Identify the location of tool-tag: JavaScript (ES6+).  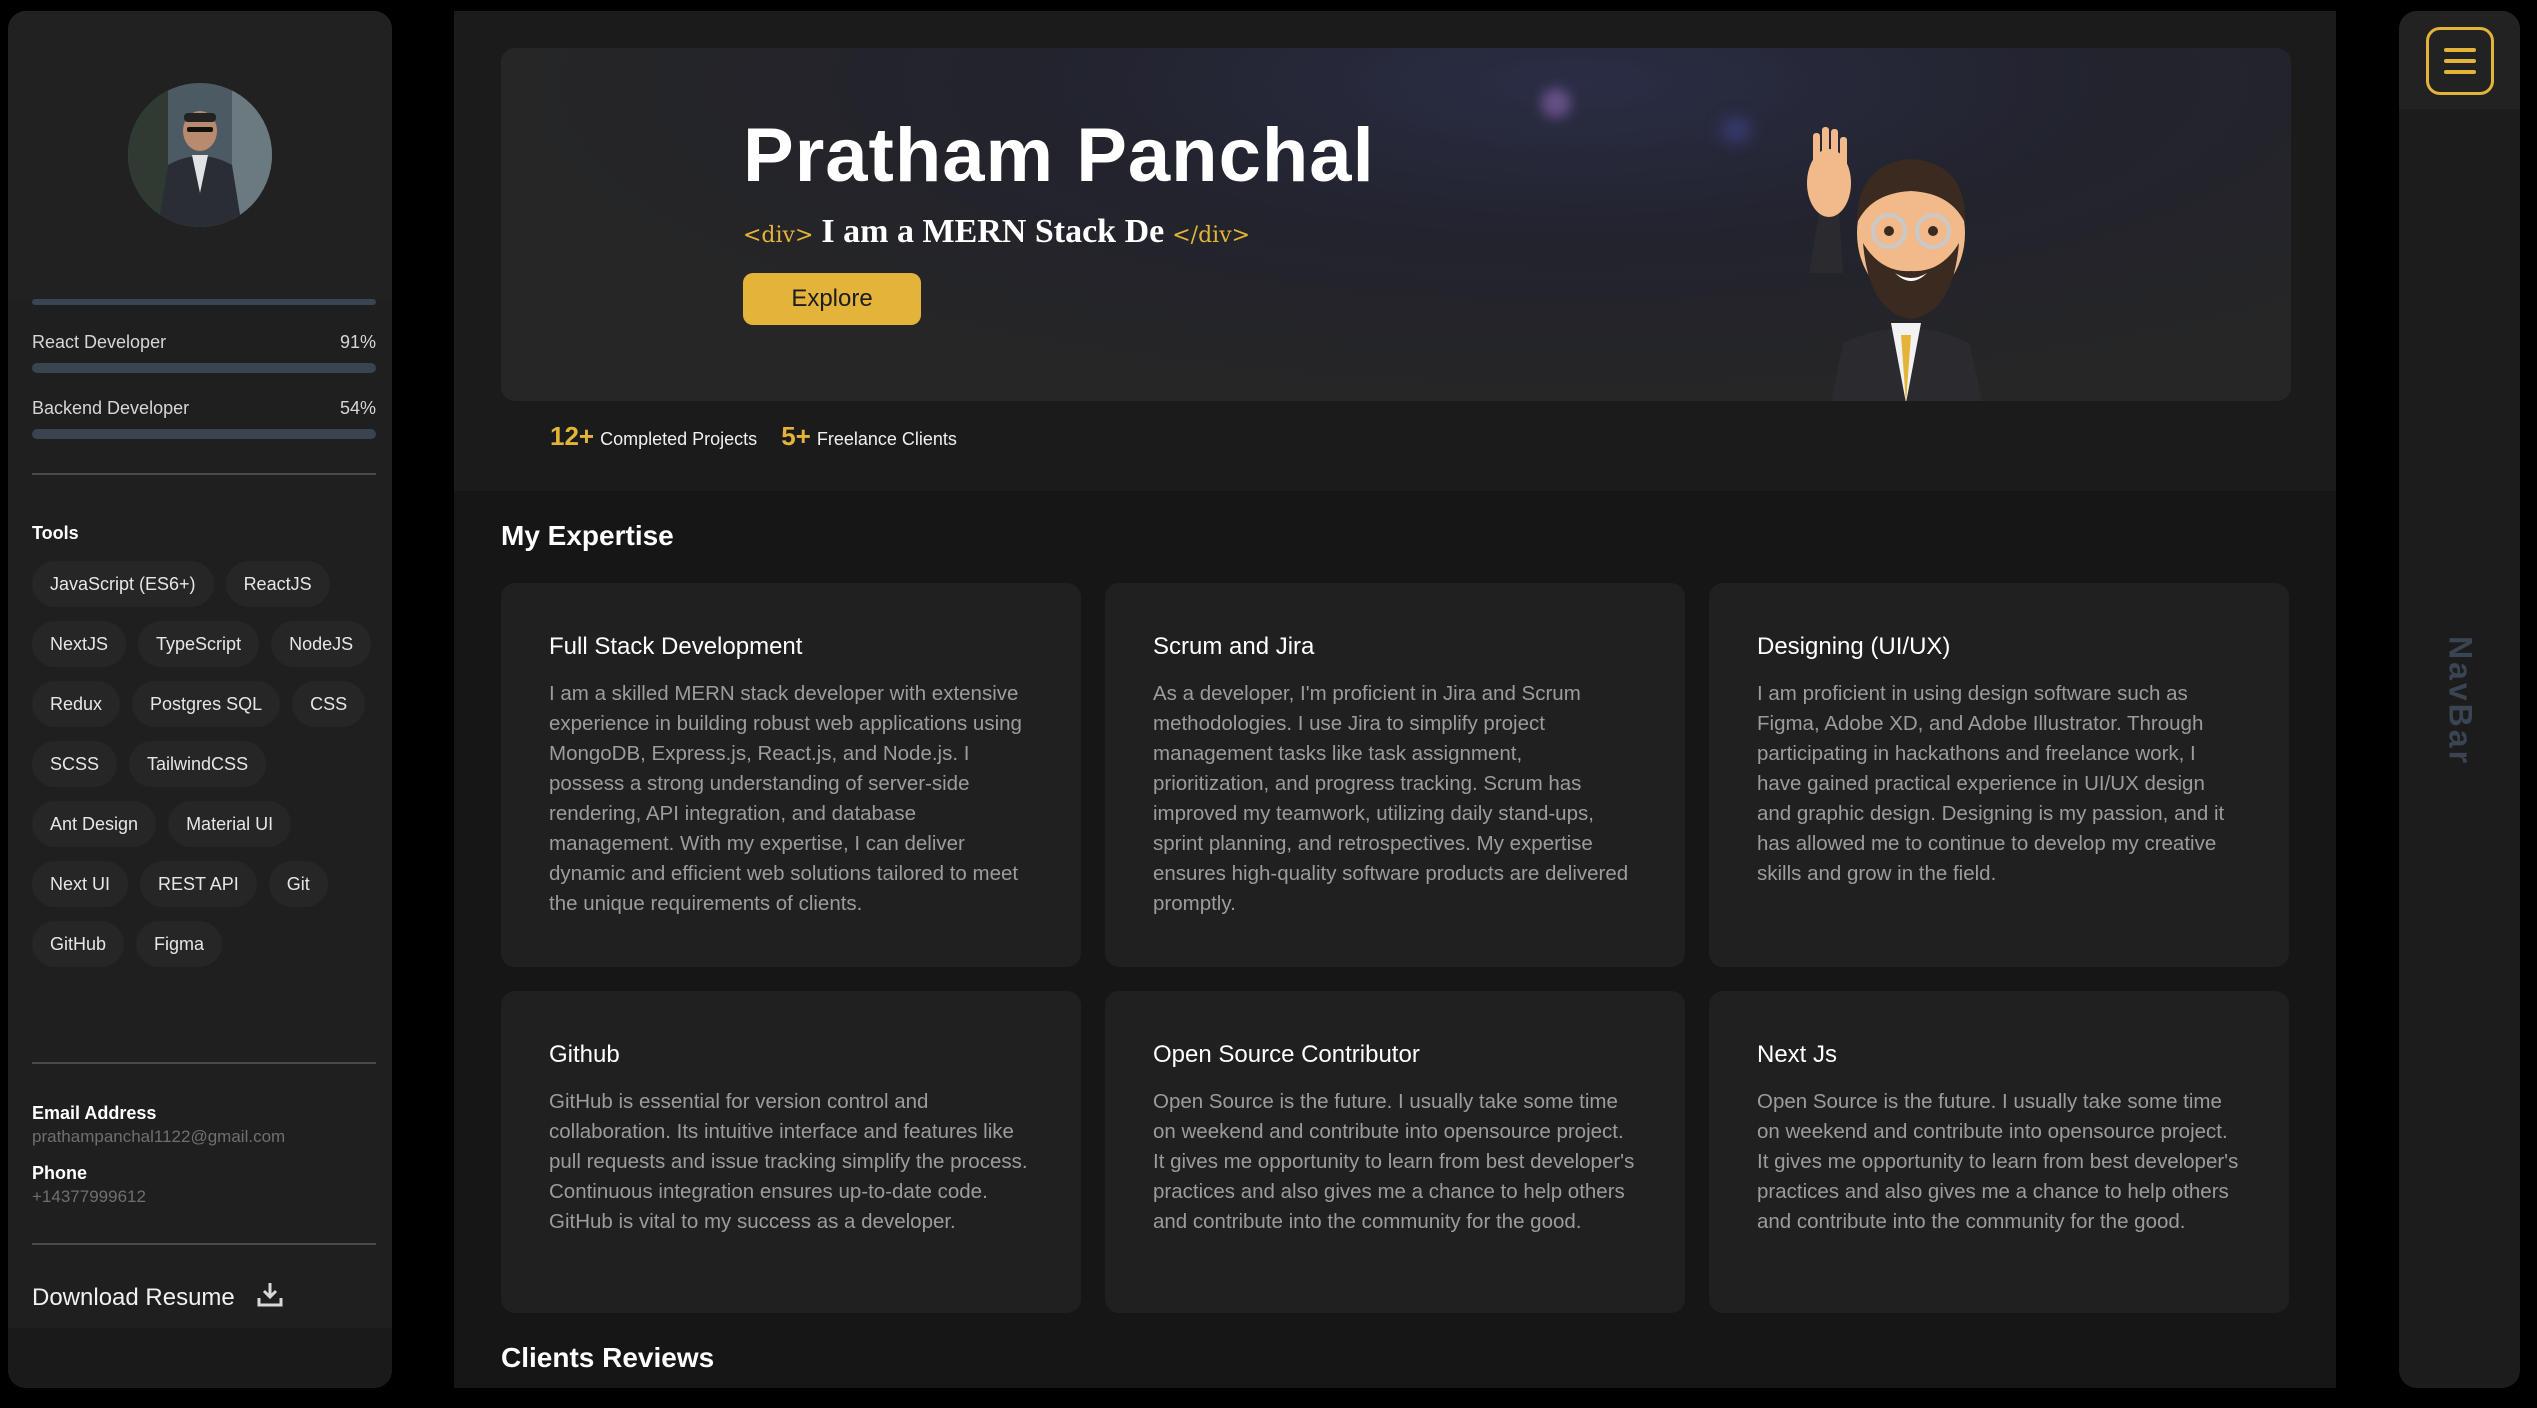
(123, 584).